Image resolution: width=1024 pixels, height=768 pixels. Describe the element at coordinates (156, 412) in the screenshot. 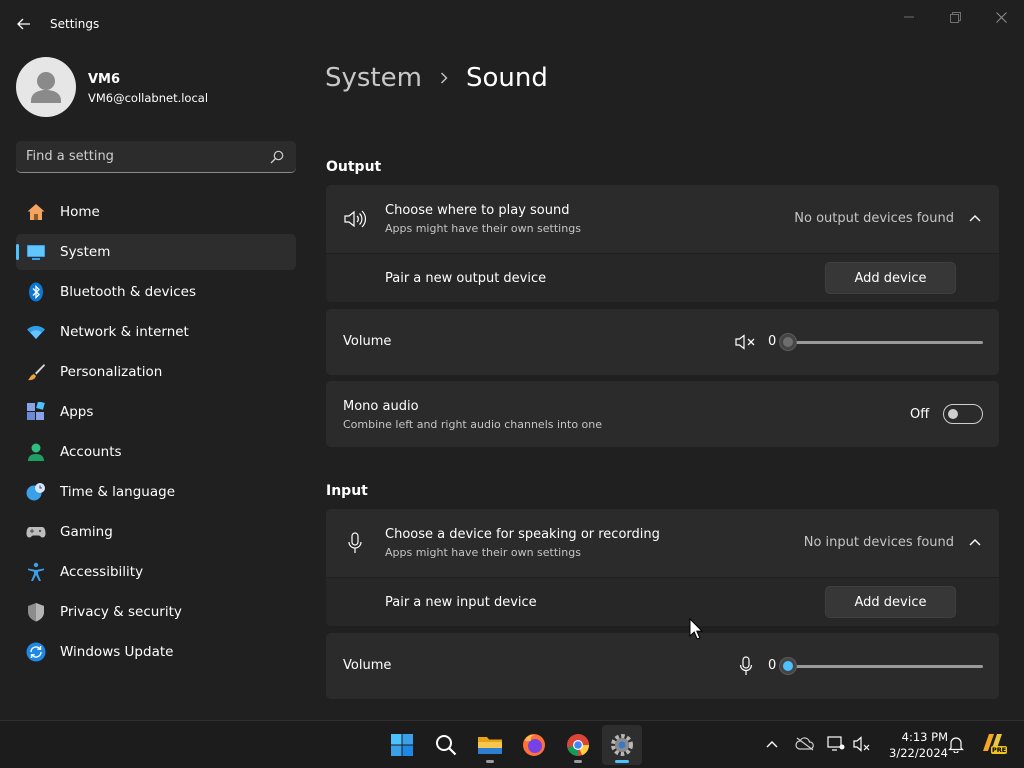

I see `sidebar-item-apps: Apps` at that location.